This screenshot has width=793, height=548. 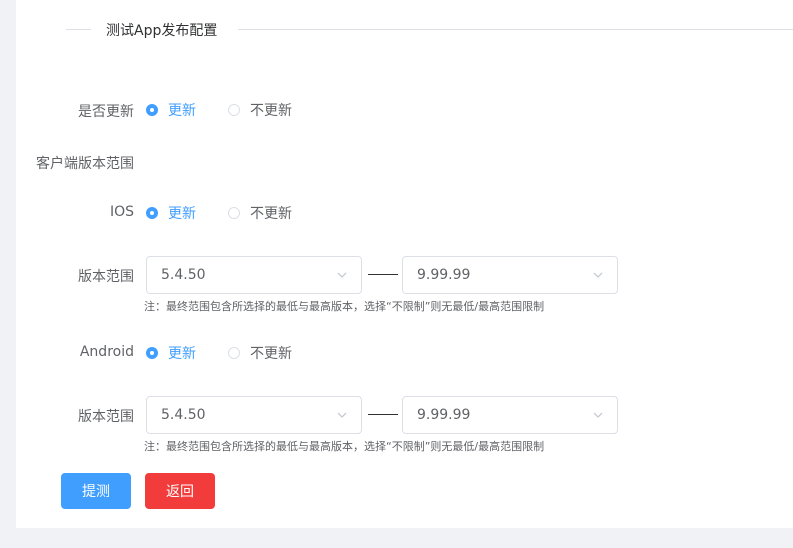 What do you see at coordinates (515, 29) in the screenshot?
I see `divider-line-right` at bounding box center [515, 29].